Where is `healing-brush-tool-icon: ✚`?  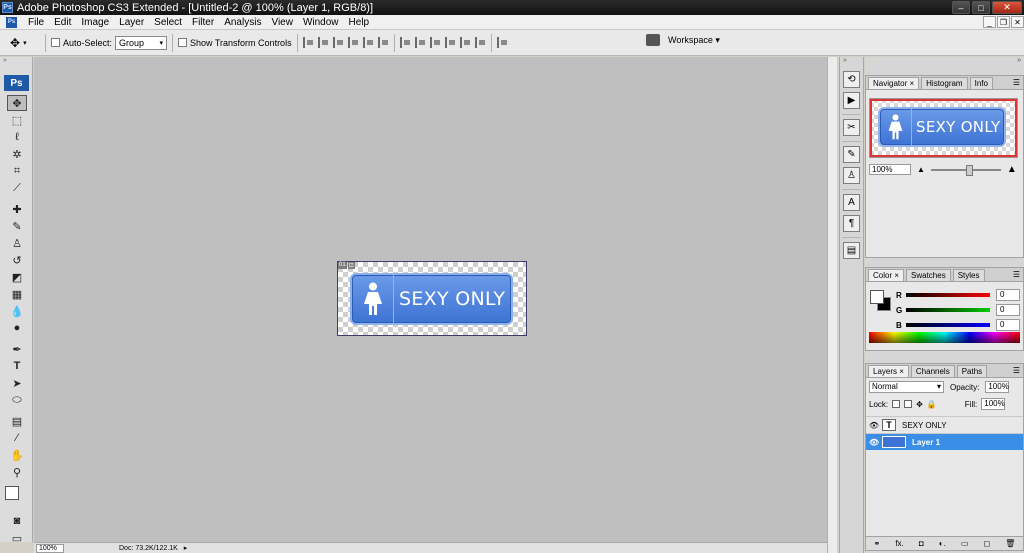
healing-brush-tool-icon: ✚ is located at coordinates (17, 209).